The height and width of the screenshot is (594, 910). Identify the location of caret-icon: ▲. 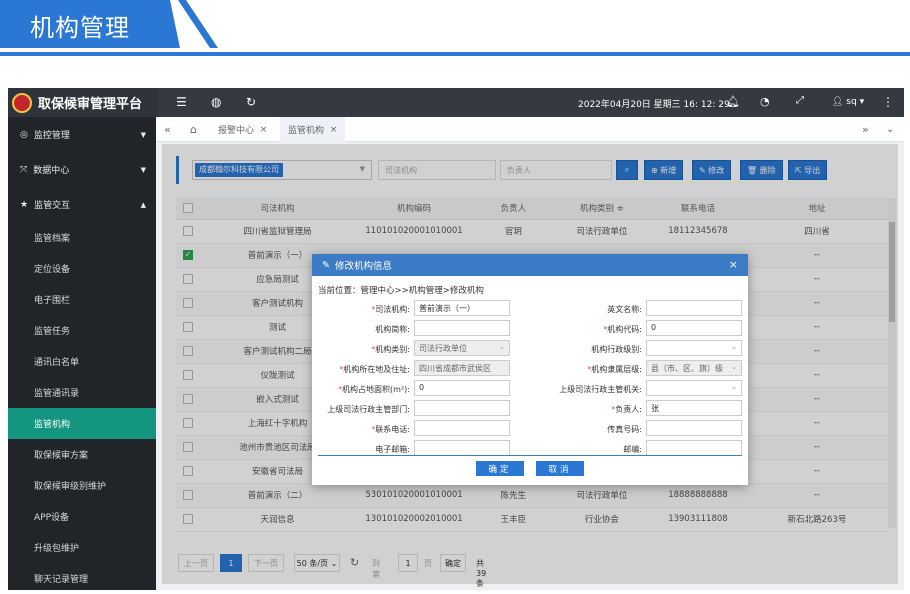
(143, 204).